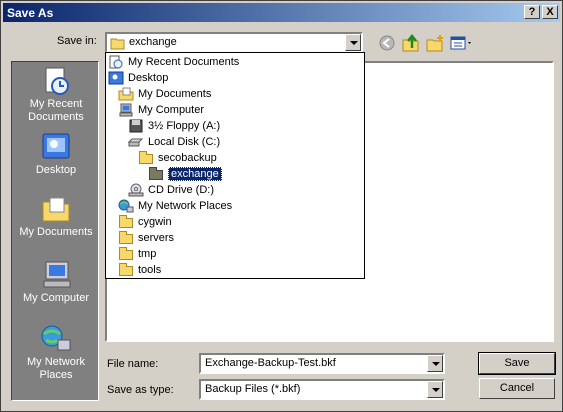 The image size is (563, 412). I want to click on dropdown-item-tools: tools, so click(139, 270).